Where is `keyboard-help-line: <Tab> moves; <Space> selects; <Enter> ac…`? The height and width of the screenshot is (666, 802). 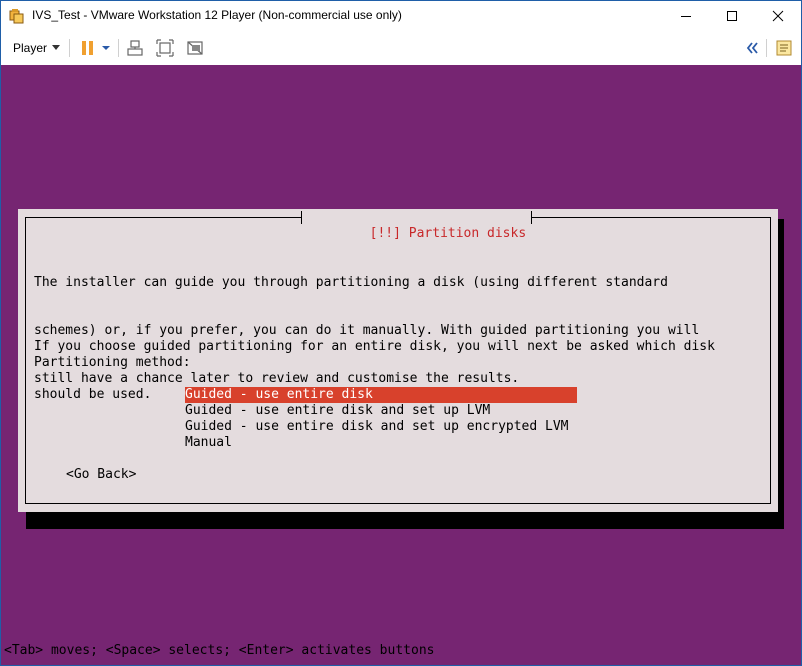 keyboard-help-line: <Tab> moves; <Space> selects; <Enter> ac… is located at coordinates (219, 650).